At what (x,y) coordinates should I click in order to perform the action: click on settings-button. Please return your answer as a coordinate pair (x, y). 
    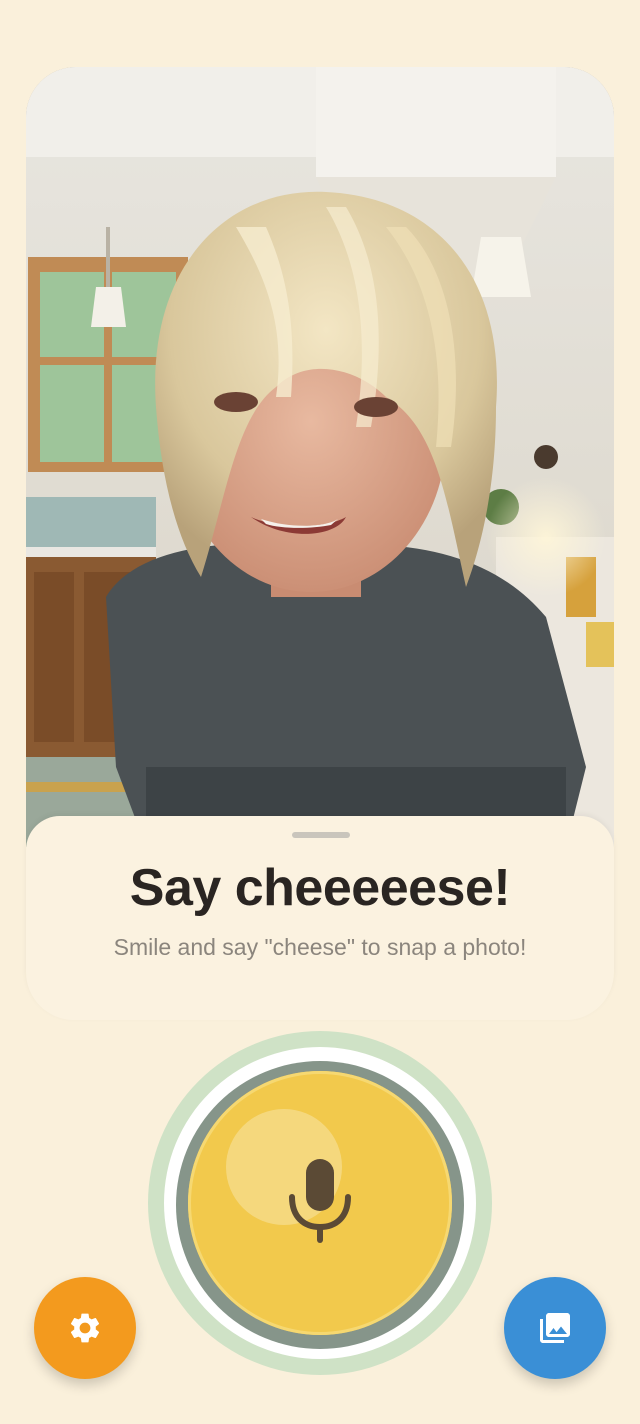
    Looking at the image, I should click on (85, 1328).